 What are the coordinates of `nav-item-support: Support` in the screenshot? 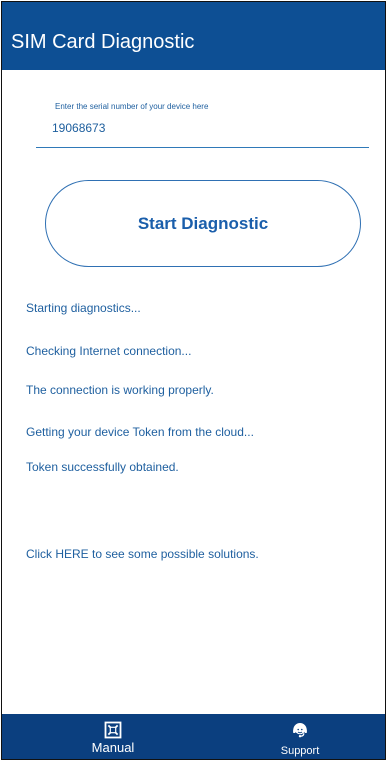 It's located at (300, 736).